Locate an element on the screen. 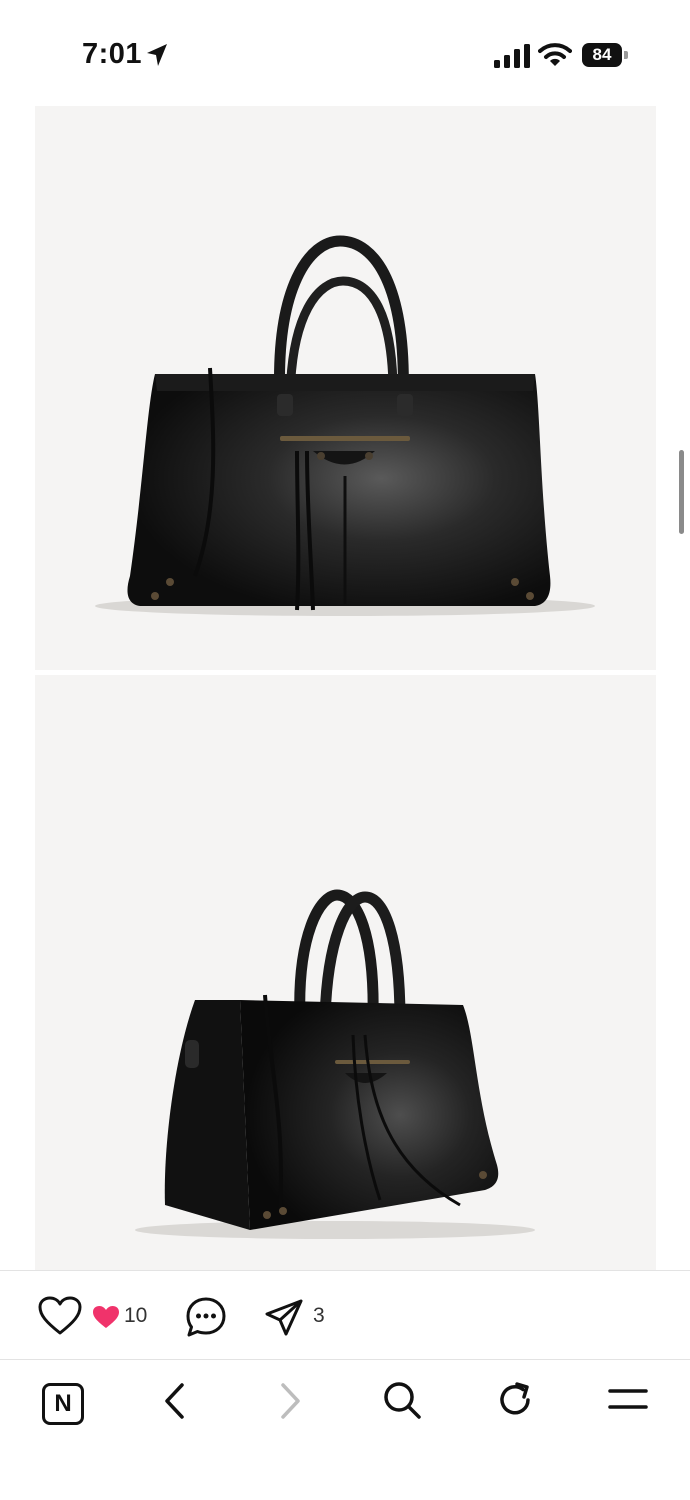 This screenshot has width=690, height=1500. search-icon is located at coordinates (402, 1400).